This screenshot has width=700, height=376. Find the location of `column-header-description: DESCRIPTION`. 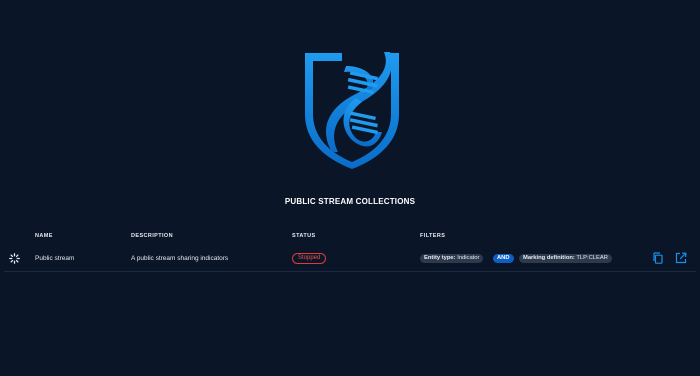

column-header-description: DESCRIPTION is located at coordinates (152, 236).